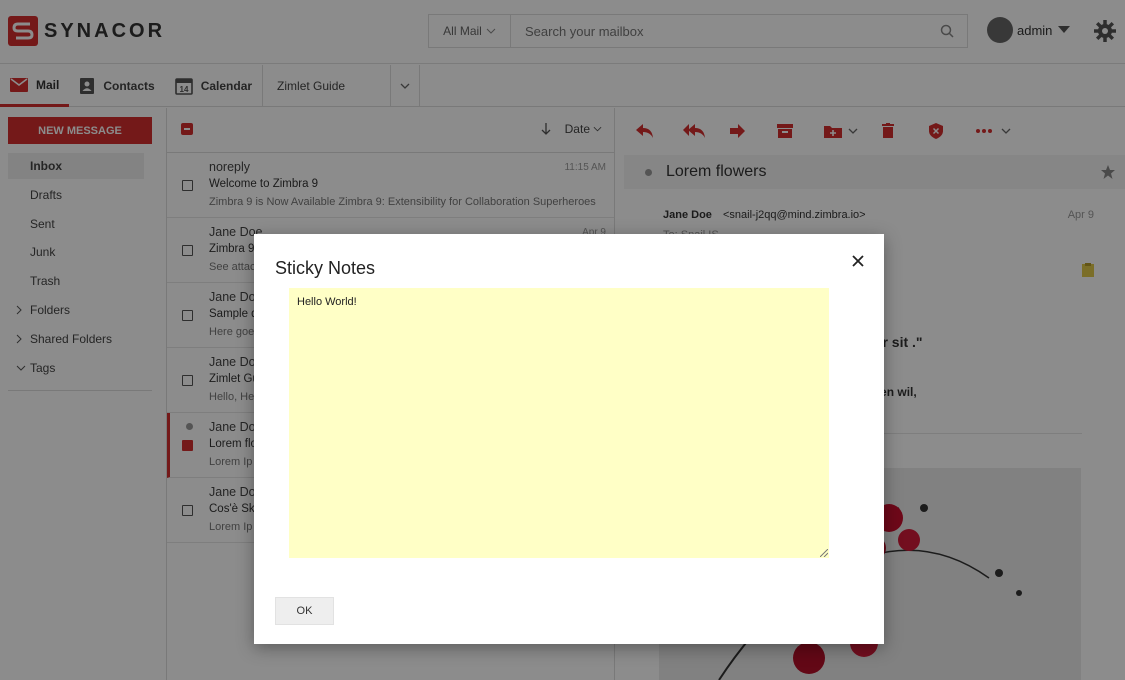 Image resolution: width=1125 pixels, height=680 pixels. Describe the element at coordinates (304, 611) in the screenshot. I see `ok-button: OK` at that location.